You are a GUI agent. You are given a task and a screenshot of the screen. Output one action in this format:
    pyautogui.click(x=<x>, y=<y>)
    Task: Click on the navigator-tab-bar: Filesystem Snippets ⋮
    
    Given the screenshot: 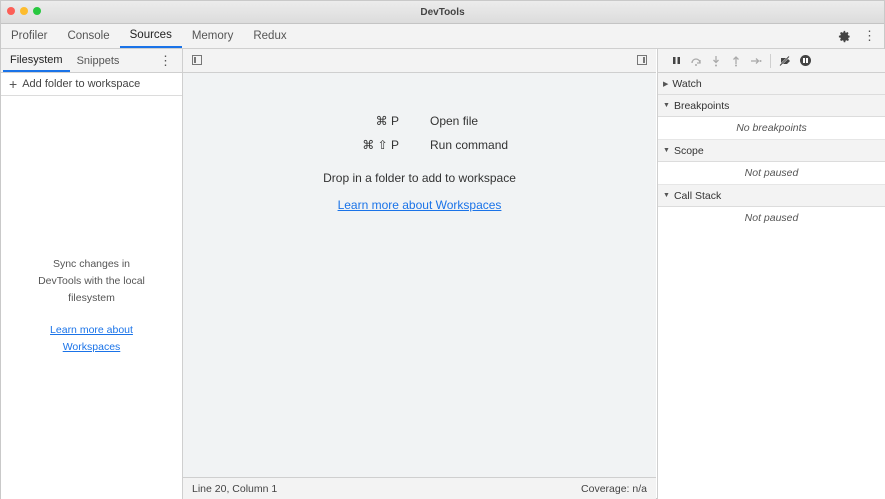 What is the action you would take?
    pyautogui.click(x=91, y=61)
    